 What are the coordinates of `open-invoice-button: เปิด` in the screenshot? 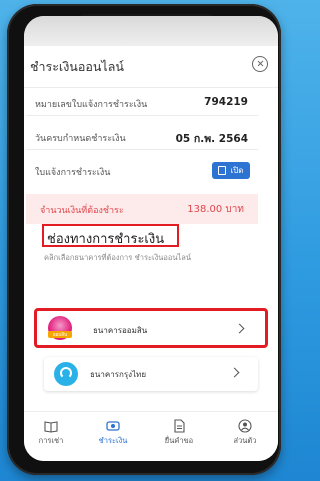 It's located at (231, 170).